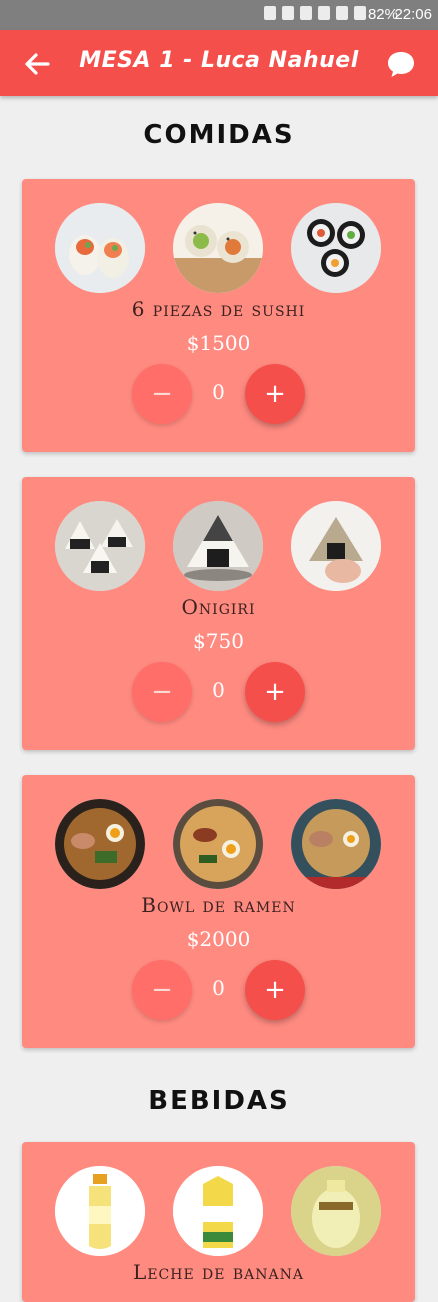 This screenshot has height=1302, width=438. I want to click on app-bar: MESA 1 - Luca Nahuel, so click(219, 63).